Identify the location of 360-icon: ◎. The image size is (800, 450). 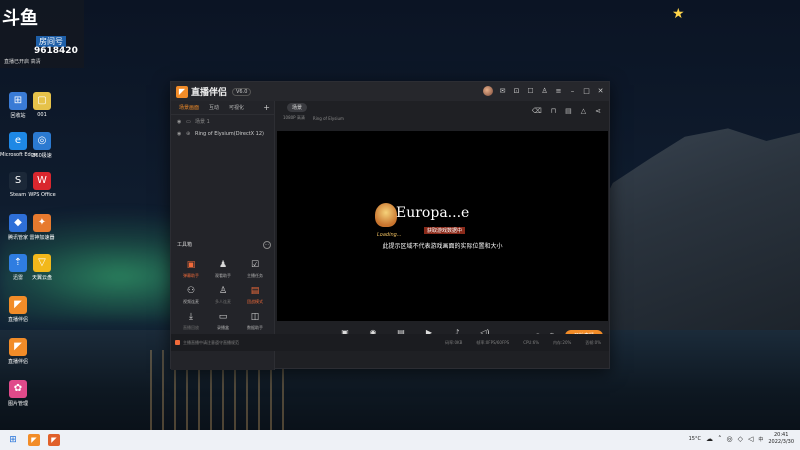
(42, 141).